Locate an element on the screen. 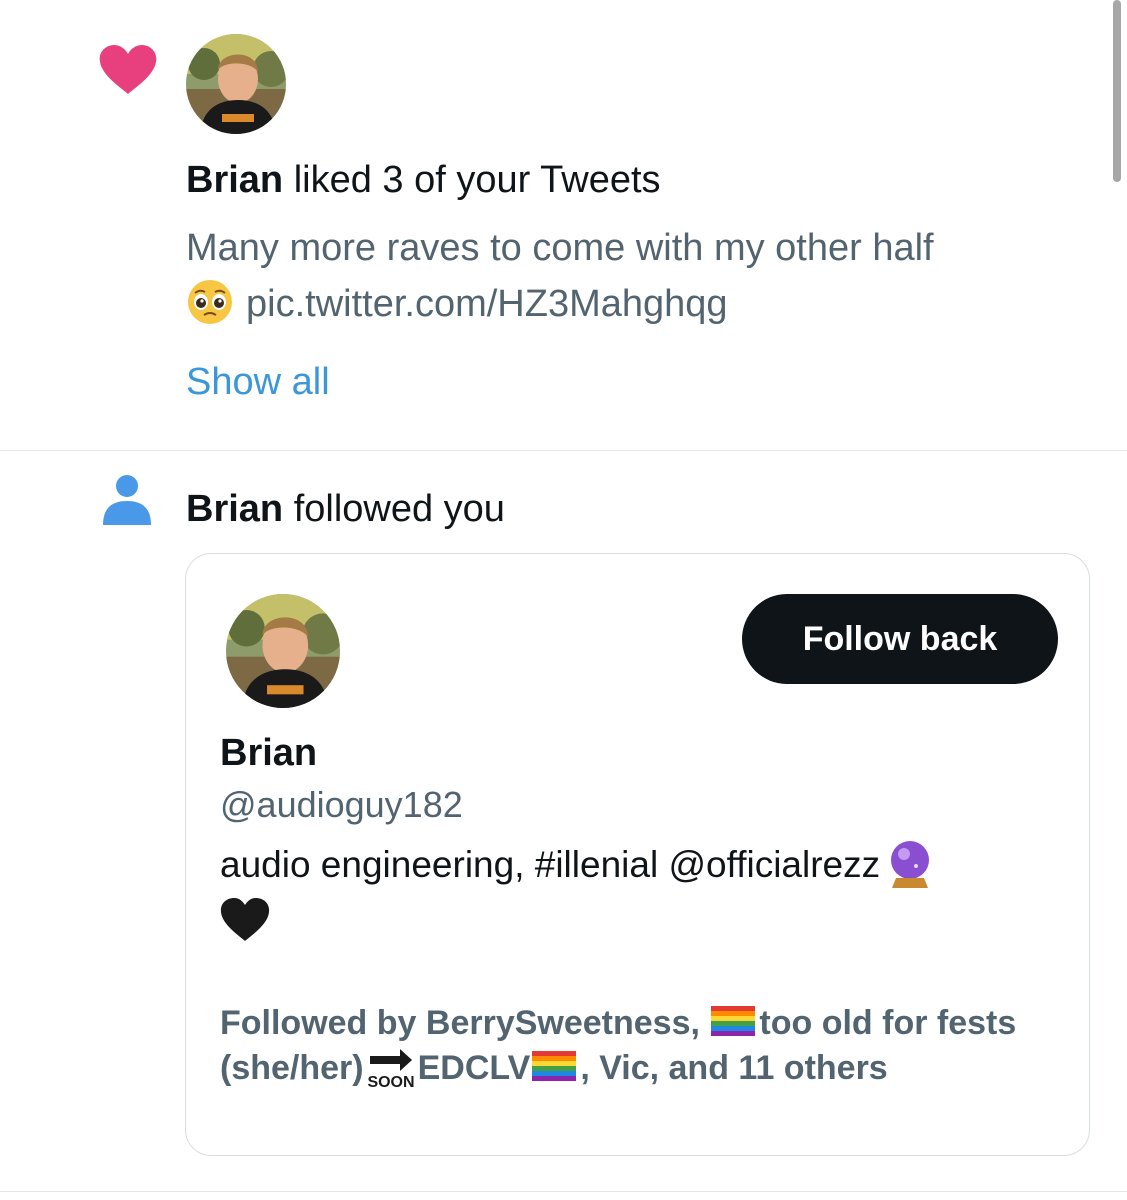 This screenshot has width=1127, height=1200. tweet-link: pic.twitter.com/HZ3Mahghqg is located at coordinates (487, 304).